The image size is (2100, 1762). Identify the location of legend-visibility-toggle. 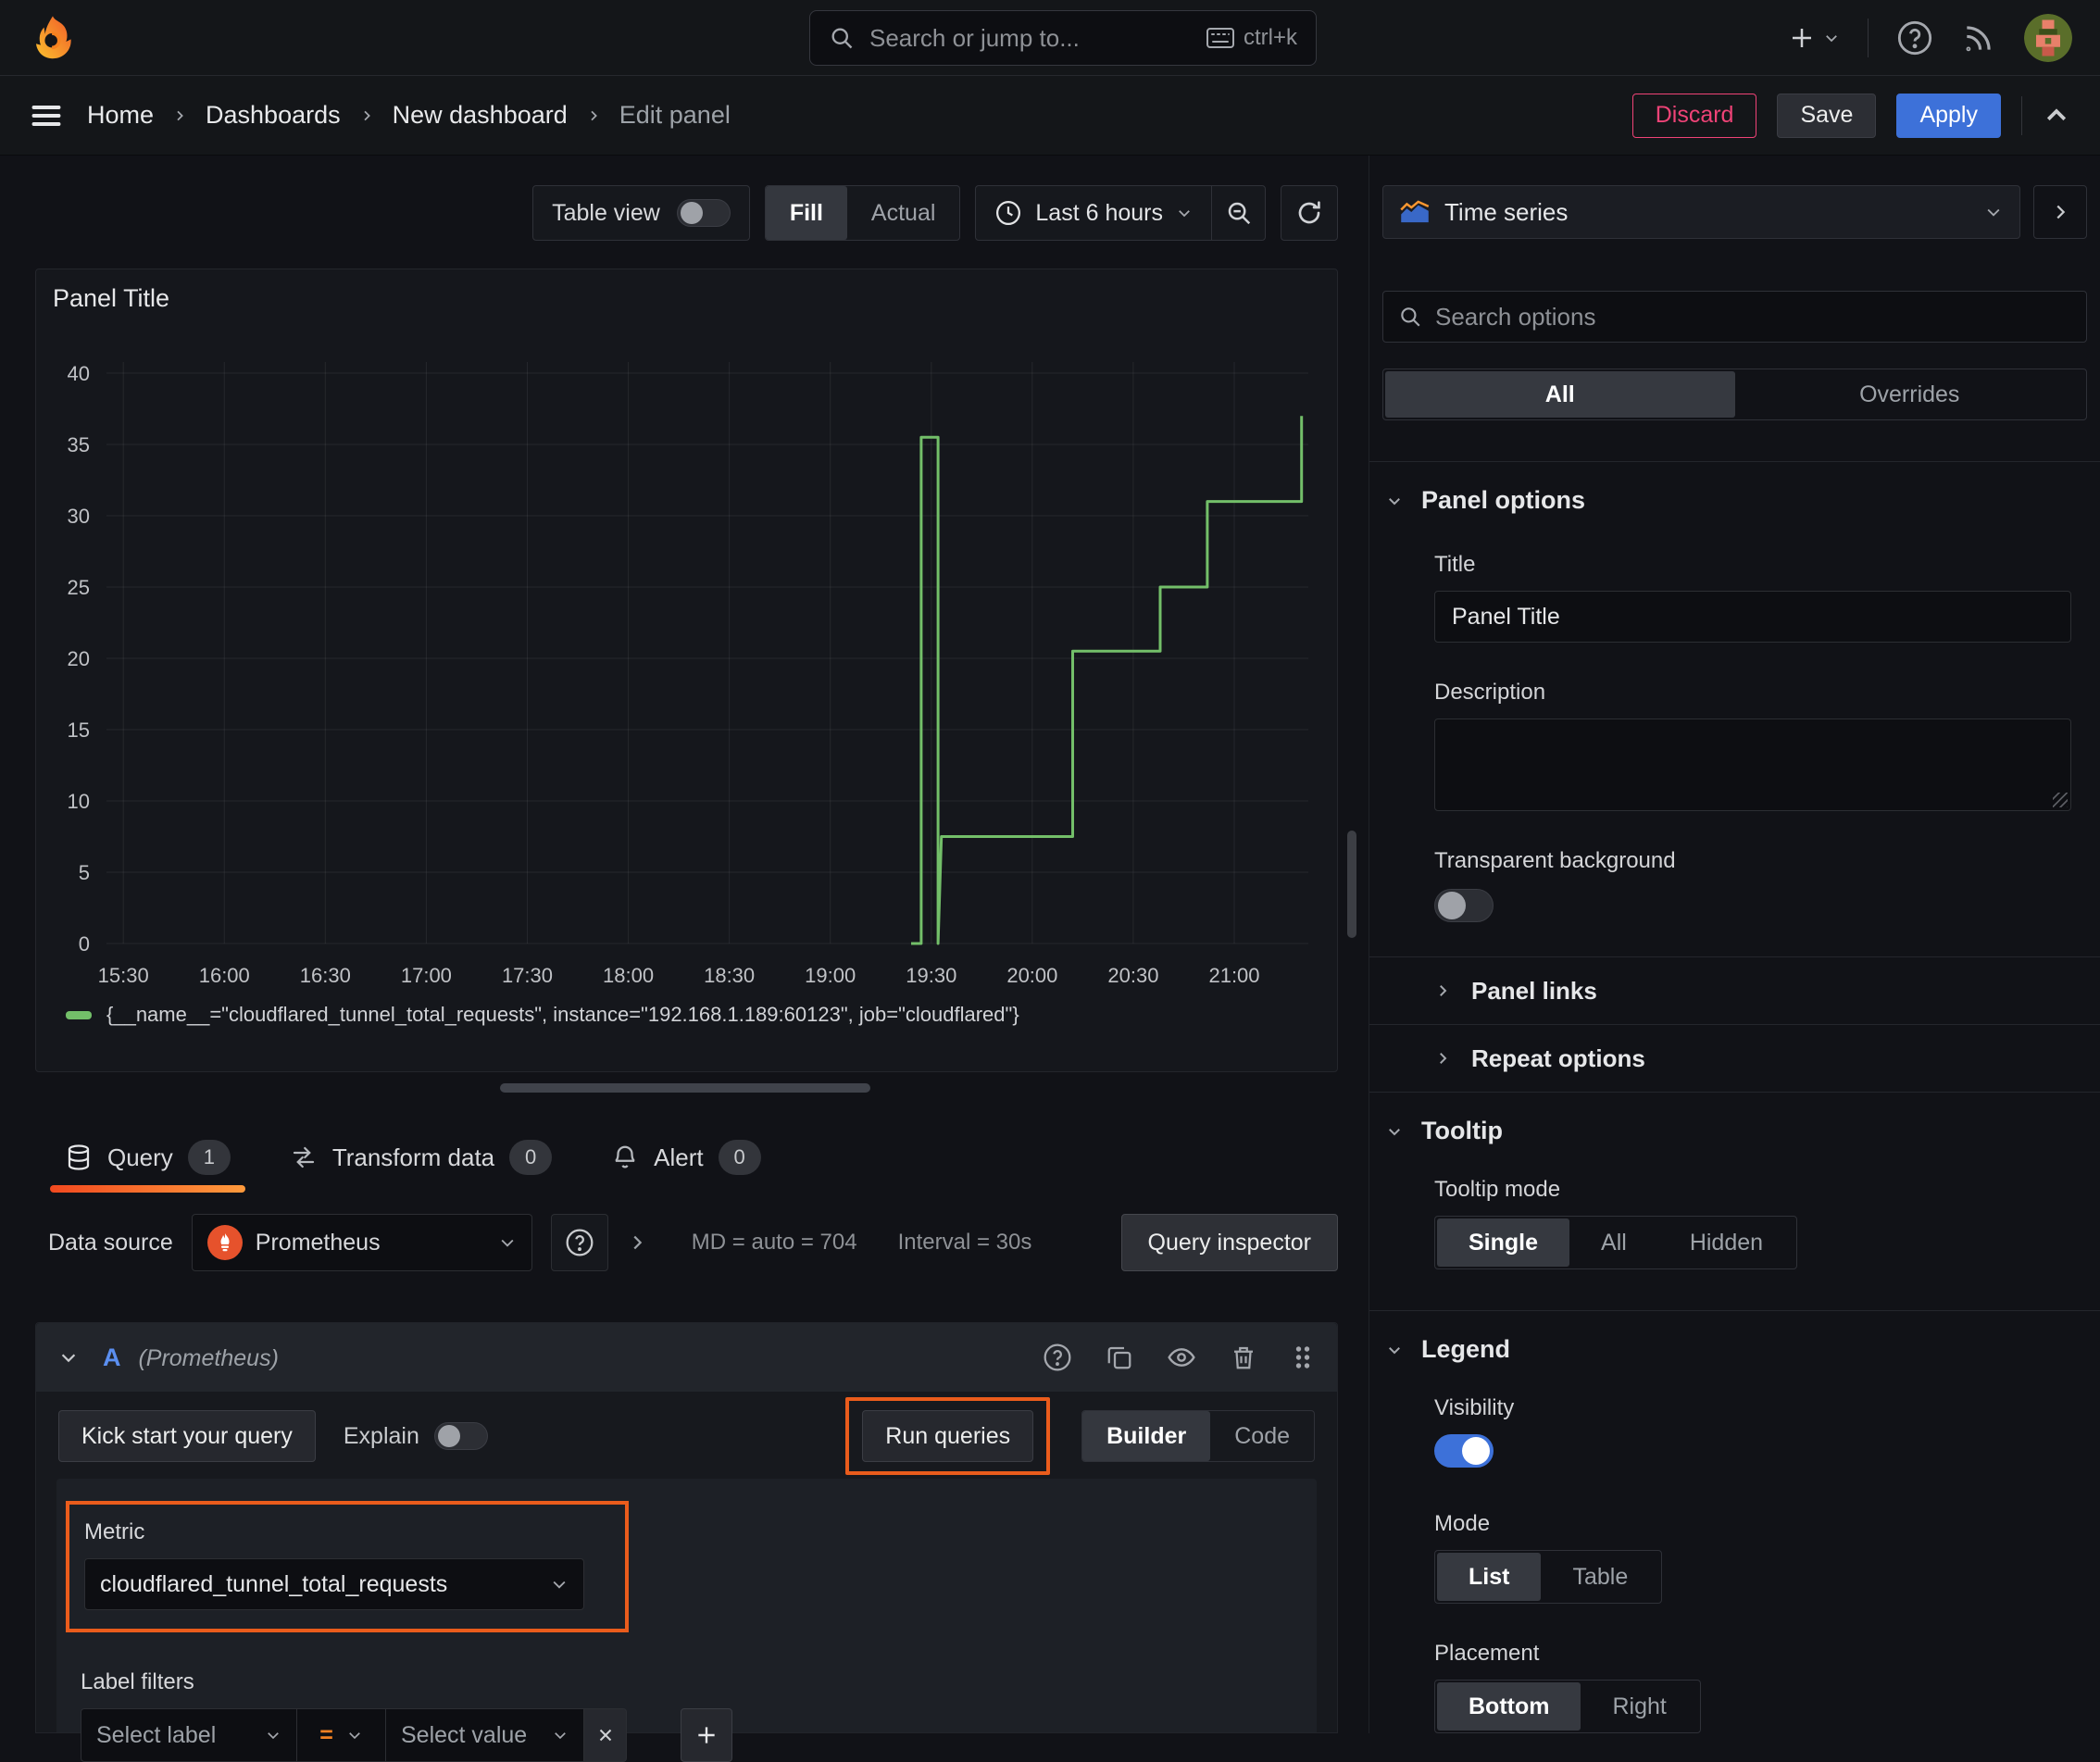
(1464, 1451).